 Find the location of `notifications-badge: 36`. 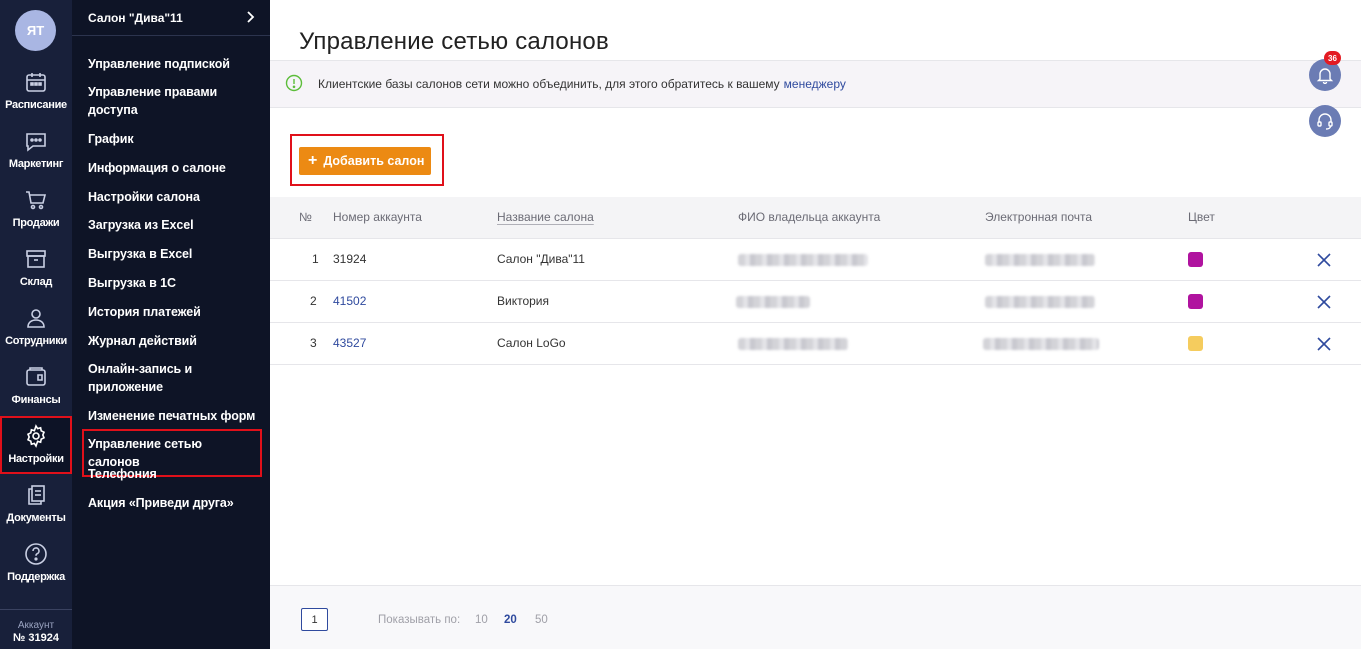

notifications-badge: 36 is located at coordinates (1332, 58).